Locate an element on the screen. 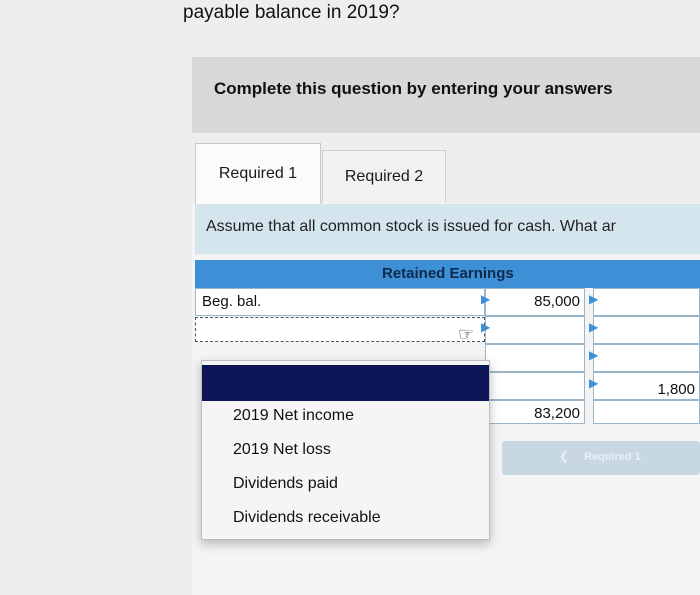  dropdown-option: 2019 Net loss is located at coordinates (282, 450).